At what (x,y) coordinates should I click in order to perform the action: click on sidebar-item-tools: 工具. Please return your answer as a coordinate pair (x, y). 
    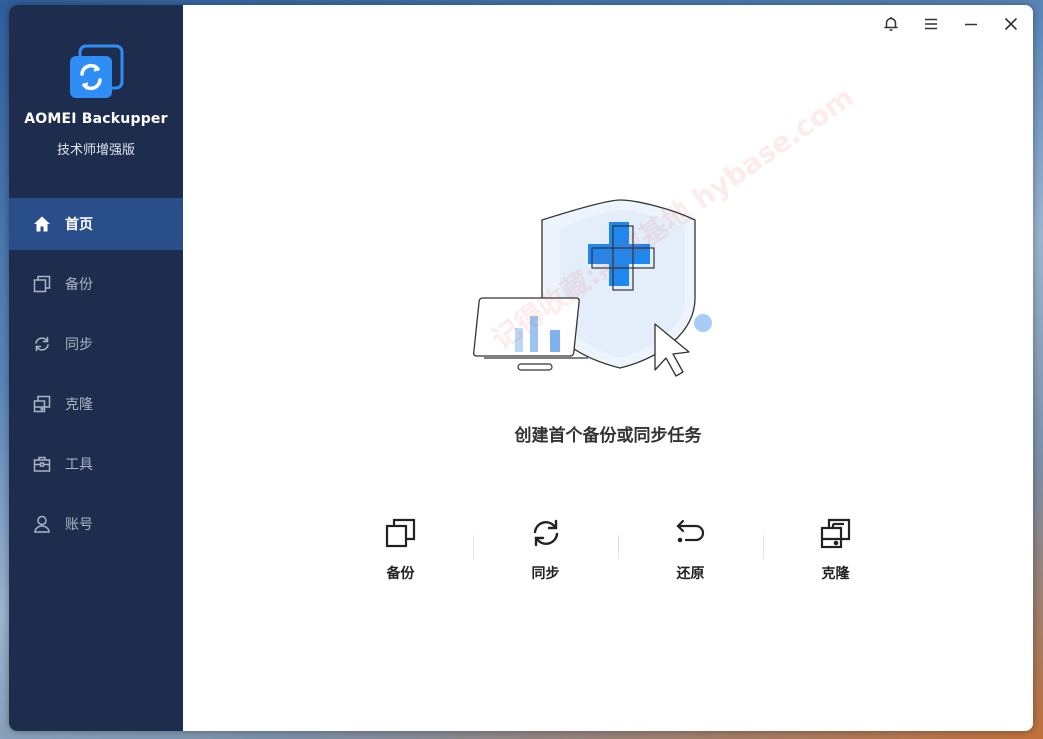
    Looking at the image, I should click on (96, 464).